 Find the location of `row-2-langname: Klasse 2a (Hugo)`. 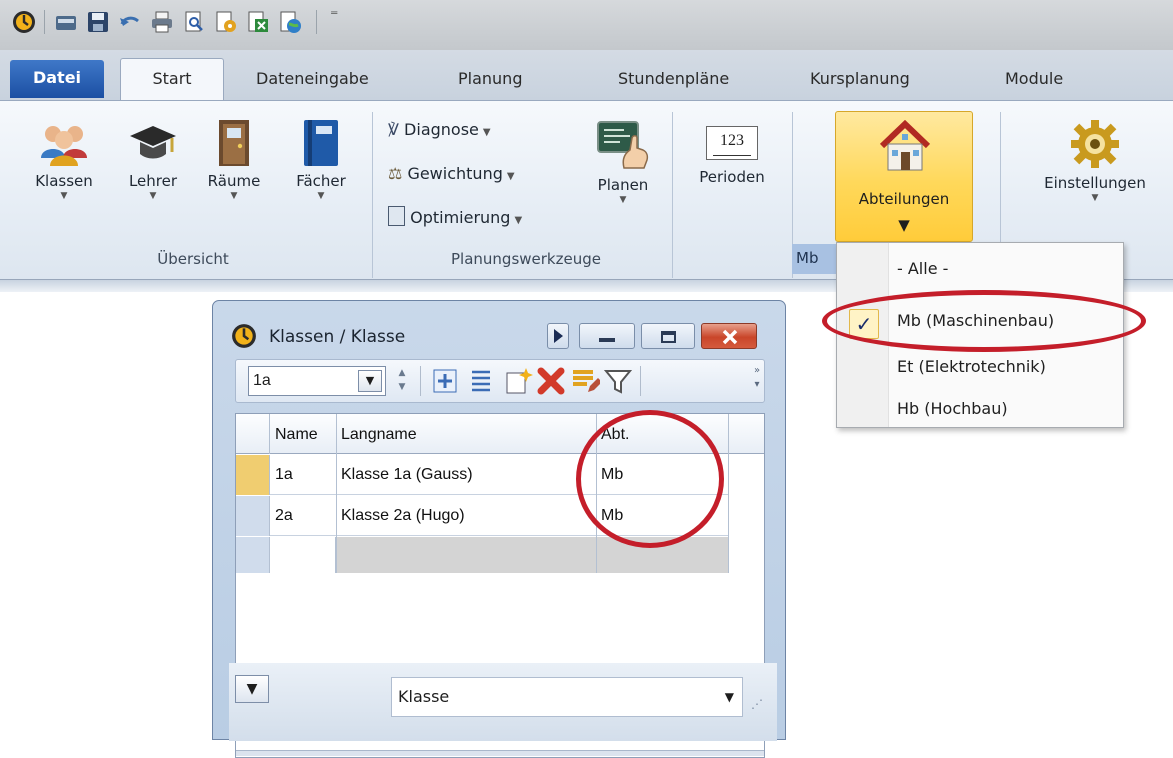

row-2-langname: Klasse 2a (Hugo) is located at coordinates (400, 516).